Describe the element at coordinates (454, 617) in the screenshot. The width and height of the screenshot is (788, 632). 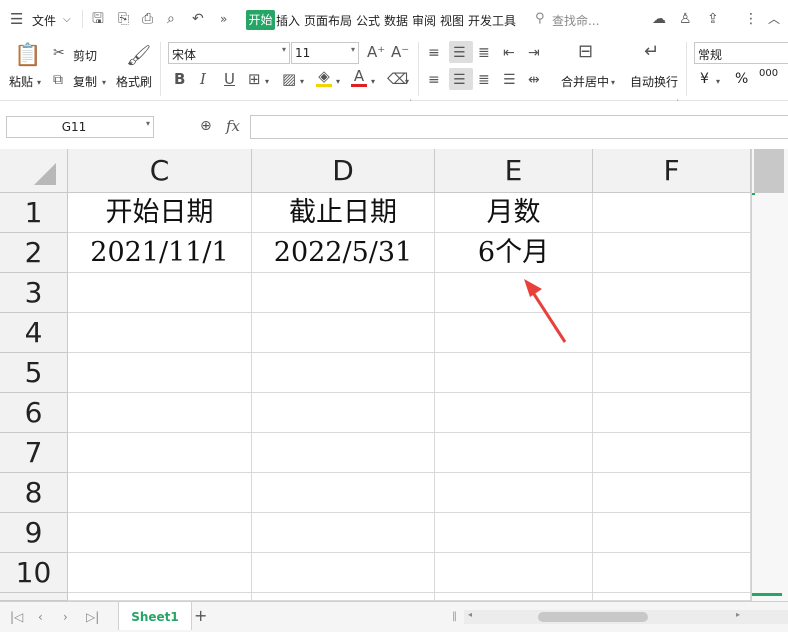
I see `scroll-splitter-icon: ‖` at that location.